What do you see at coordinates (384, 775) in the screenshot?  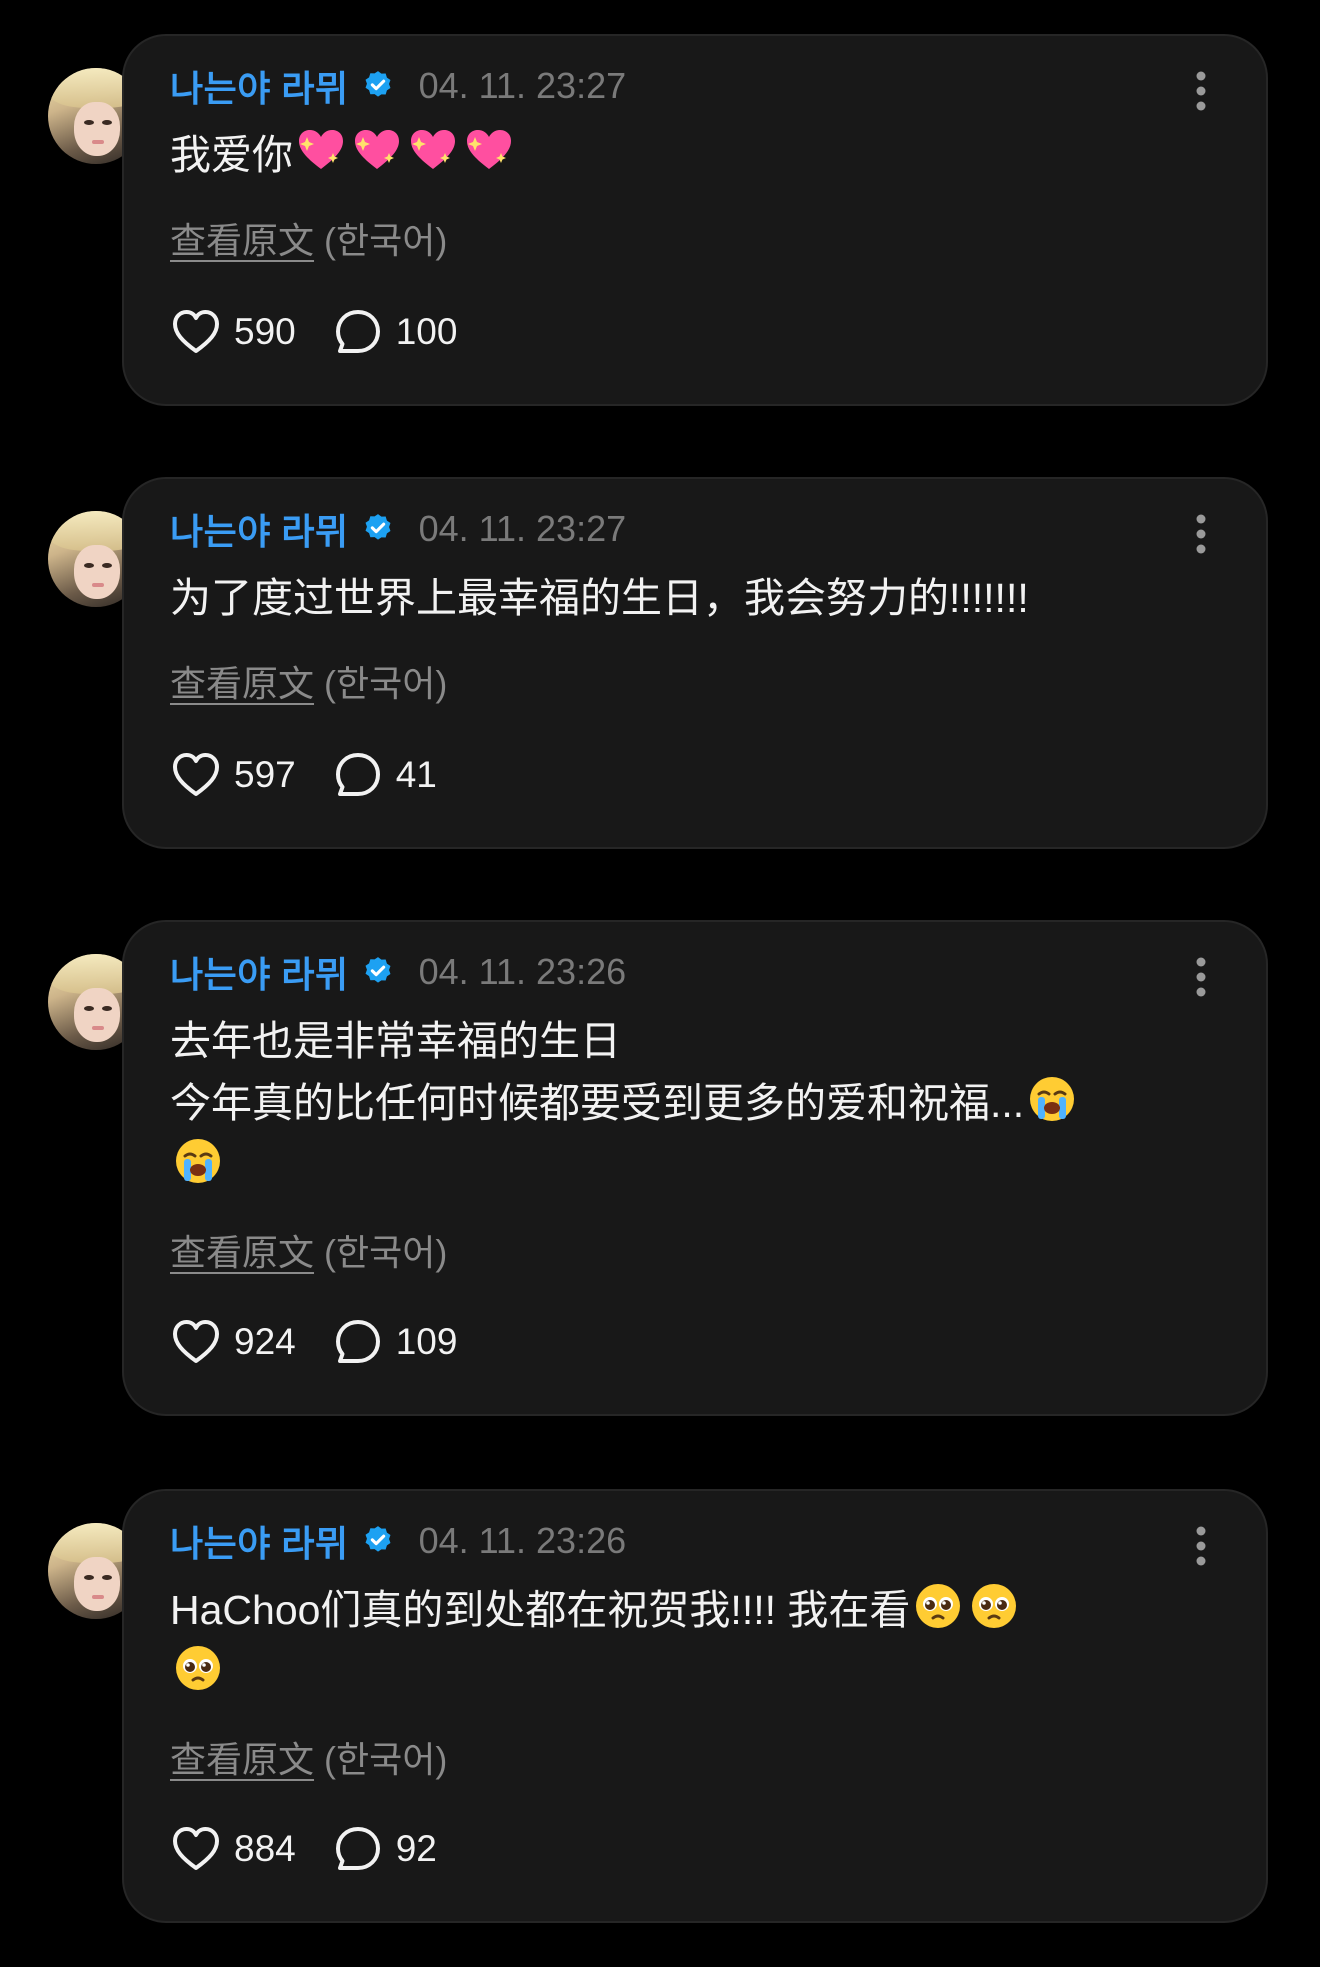 I see `comment-button: 41` at bounding box center [384, 775].